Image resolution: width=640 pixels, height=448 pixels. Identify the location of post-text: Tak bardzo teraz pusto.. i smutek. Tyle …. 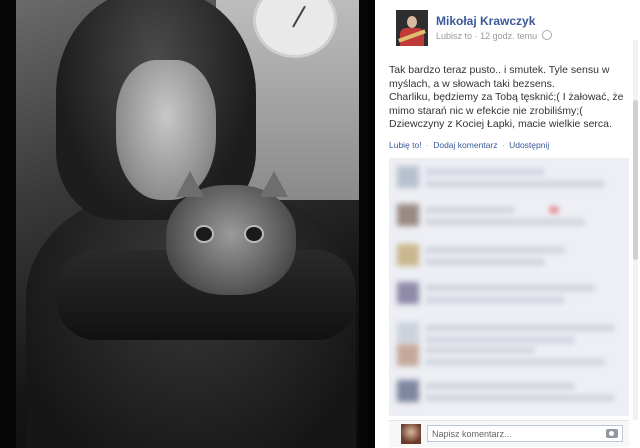
(509, 98).